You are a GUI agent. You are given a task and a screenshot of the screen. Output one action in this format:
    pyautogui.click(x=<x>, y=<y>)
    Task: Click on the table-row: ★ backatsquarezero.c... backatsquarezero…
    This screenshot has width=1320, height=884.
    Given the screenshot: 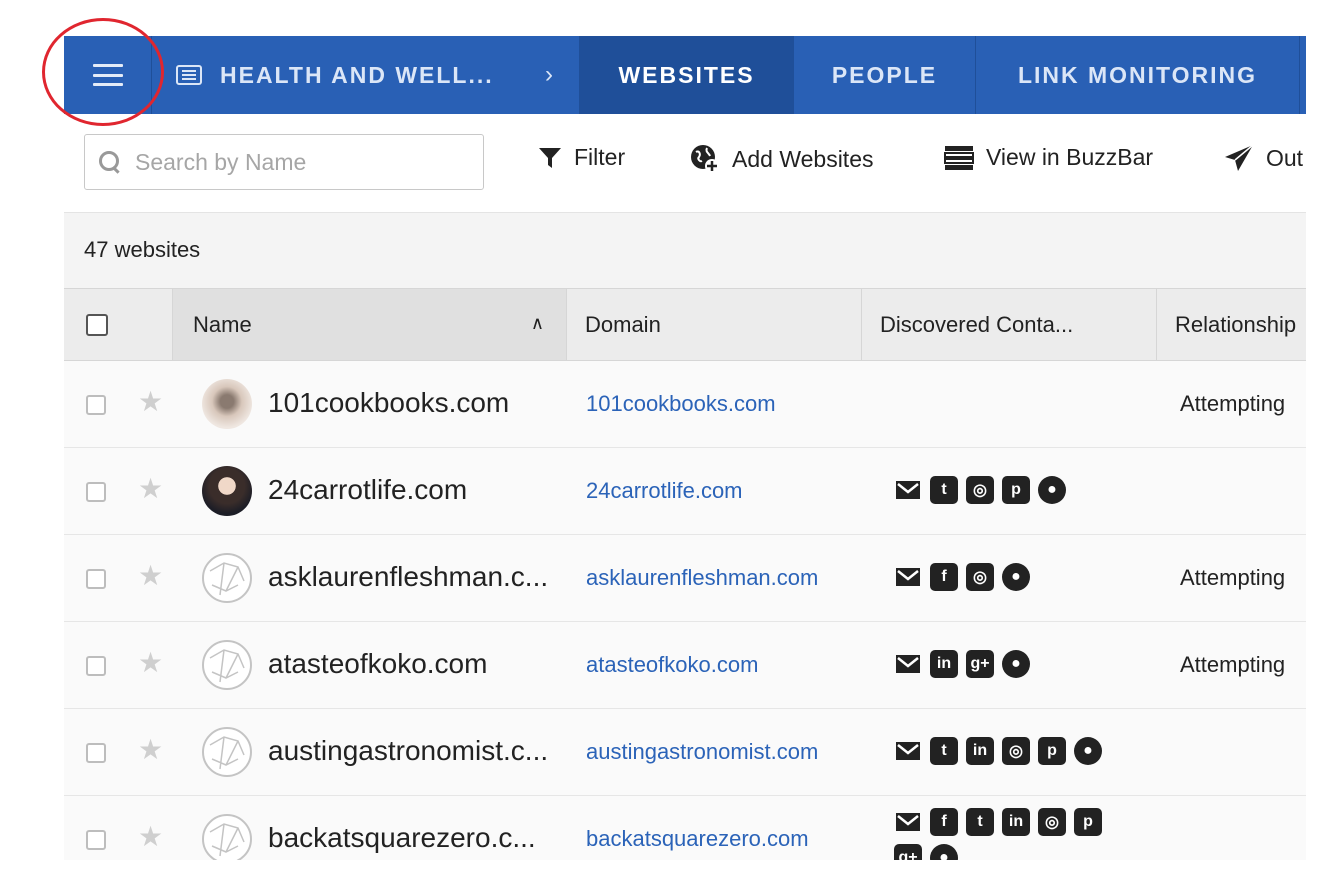 What is the action you would take?
    pyautogui.click(x=685, y=828)
    